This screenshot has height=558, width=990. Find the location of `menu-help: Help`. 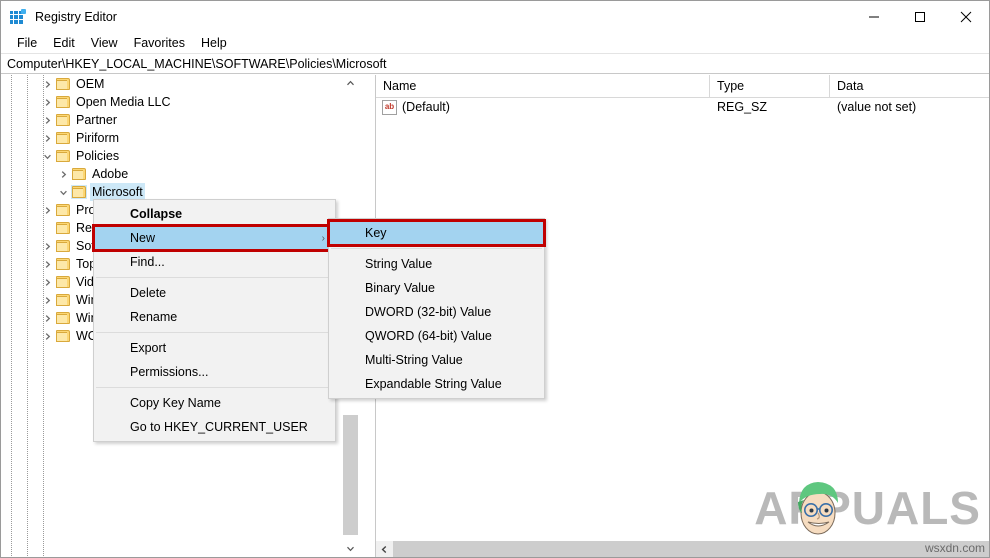

menu-help: Help is located at coordinates (214, 43).